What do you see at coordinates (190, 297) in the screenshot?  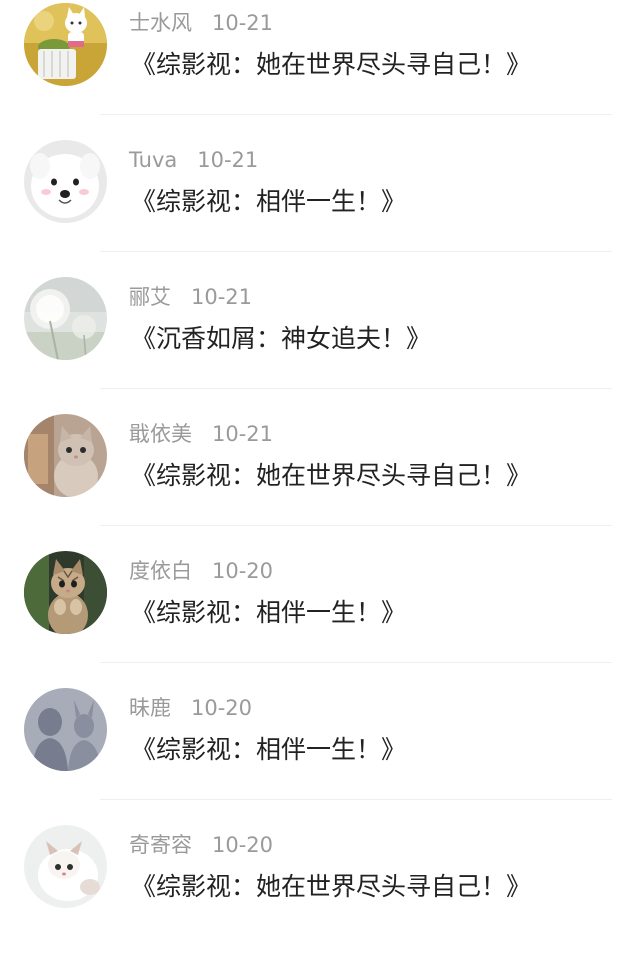 I see `comment-meta: 郦艾 10-21` at bounding box center [190, 297].